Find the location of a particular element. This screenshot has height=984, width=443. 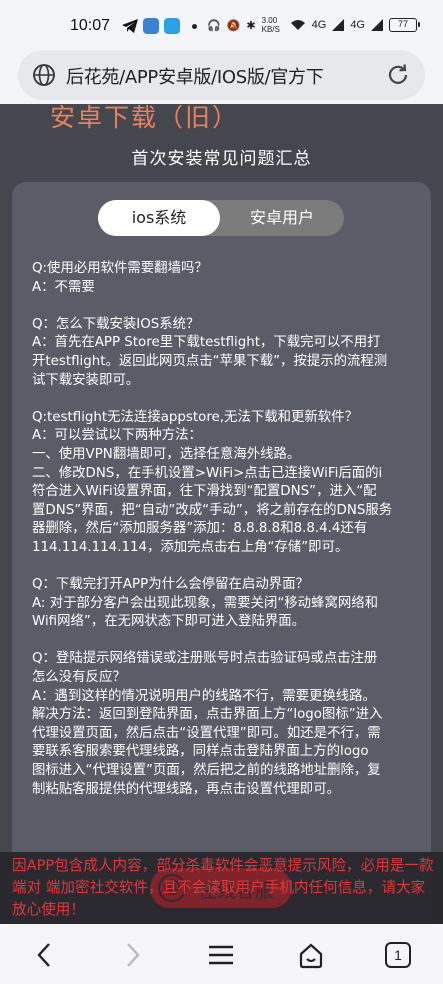

wifi-icon is located at coordinates (297, 25).